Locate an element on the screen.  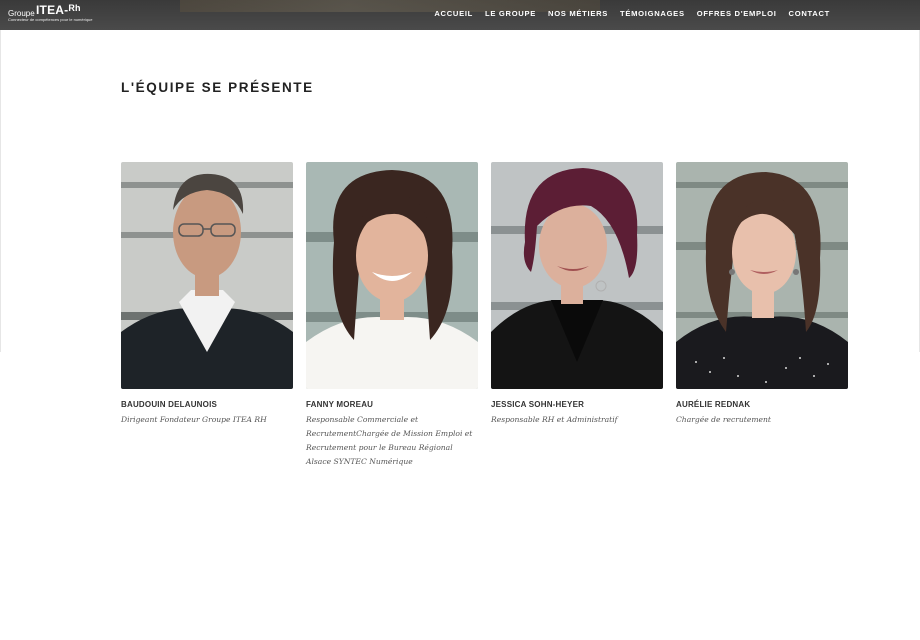
page-title: L'ÉQUIPE SE PRÉSENTE is located at coordinates (217, 87).